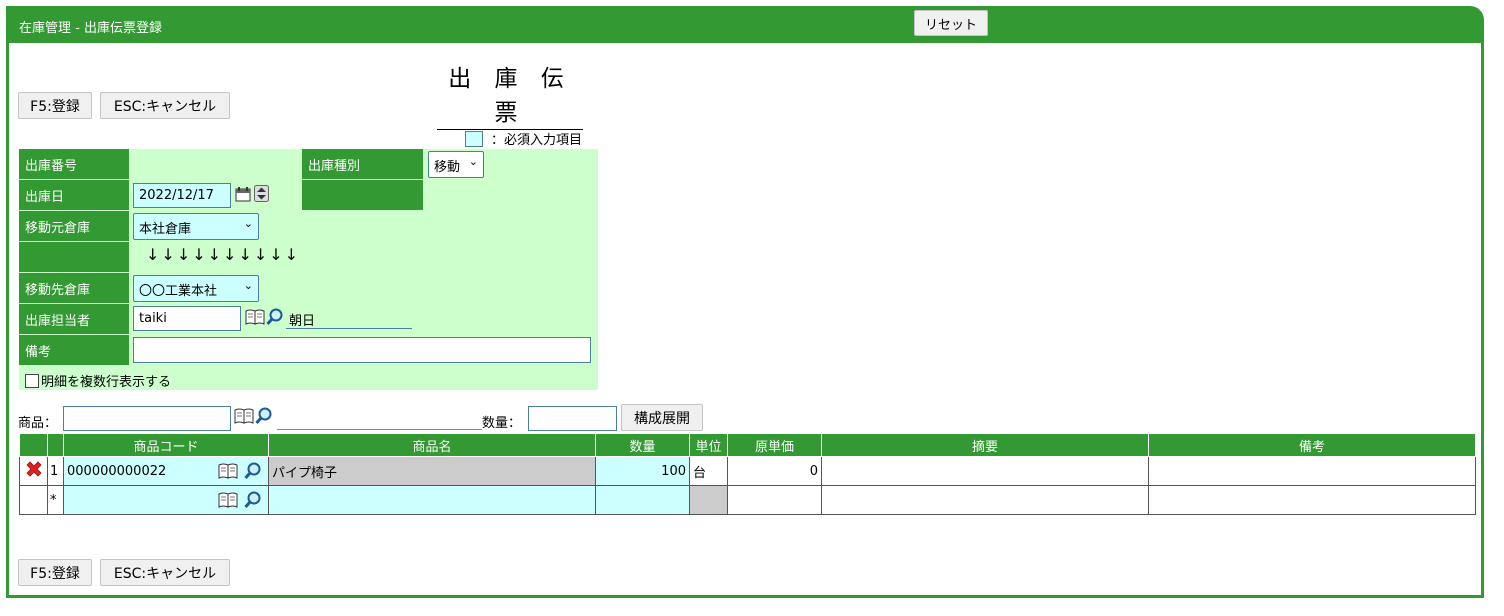 The image size is (1504, 616). I want to click on register-button-top: F5:登録, so click(55, 105).